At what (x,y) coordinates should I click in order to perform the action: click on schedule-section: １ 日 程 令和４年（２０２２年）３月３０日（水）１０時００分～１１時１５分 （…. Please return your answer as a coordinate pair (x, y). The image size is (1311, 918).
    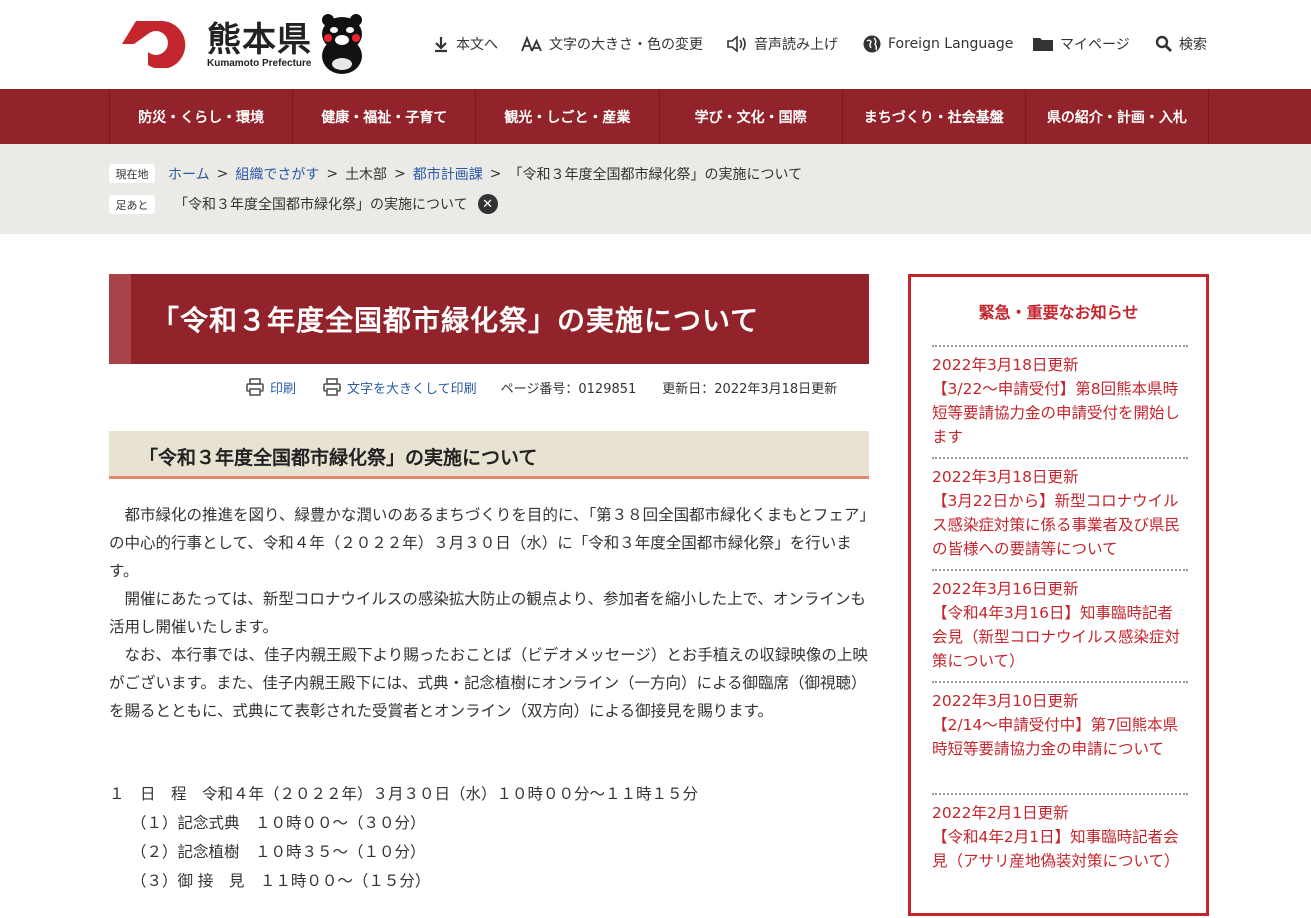
    Looking at the image, I should click on (489, 838).